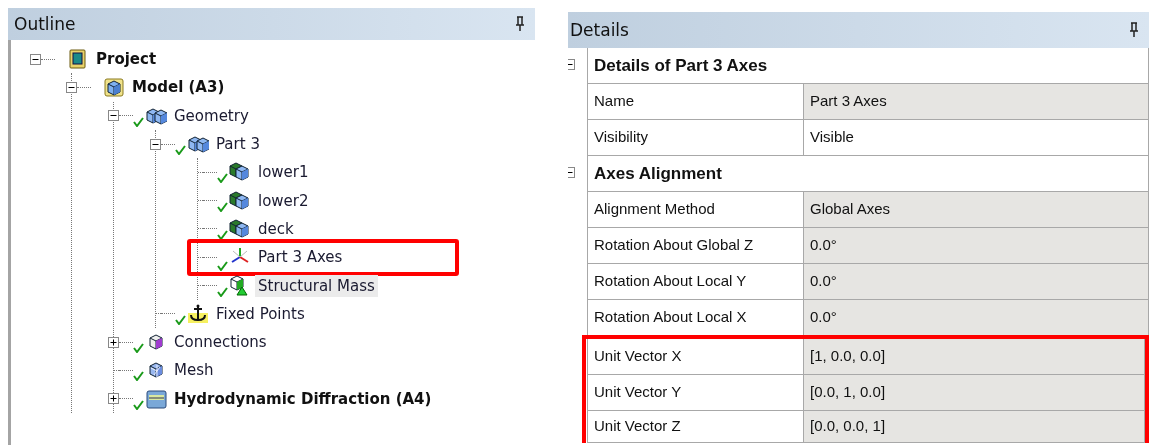 Image resolution: width=1149 pixels, height=445 pixels. Describe the element at coordinates (178, 87) in the screenshot. I see `tree-item-label: Model (A3)` at that location.